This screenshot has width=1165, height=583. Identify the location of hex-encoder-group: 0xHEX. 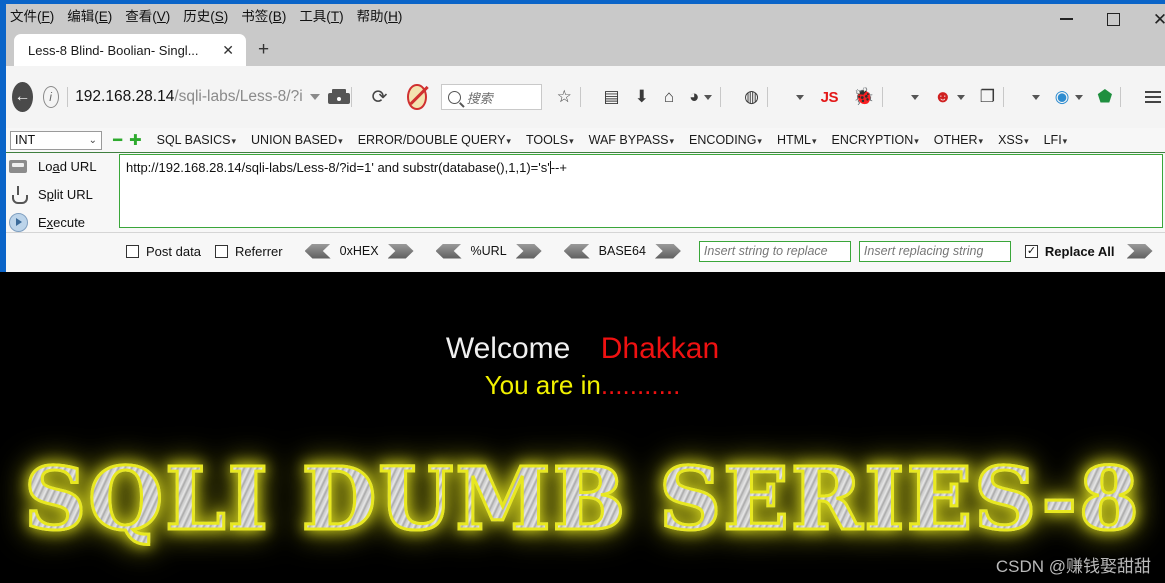
(359, 251).